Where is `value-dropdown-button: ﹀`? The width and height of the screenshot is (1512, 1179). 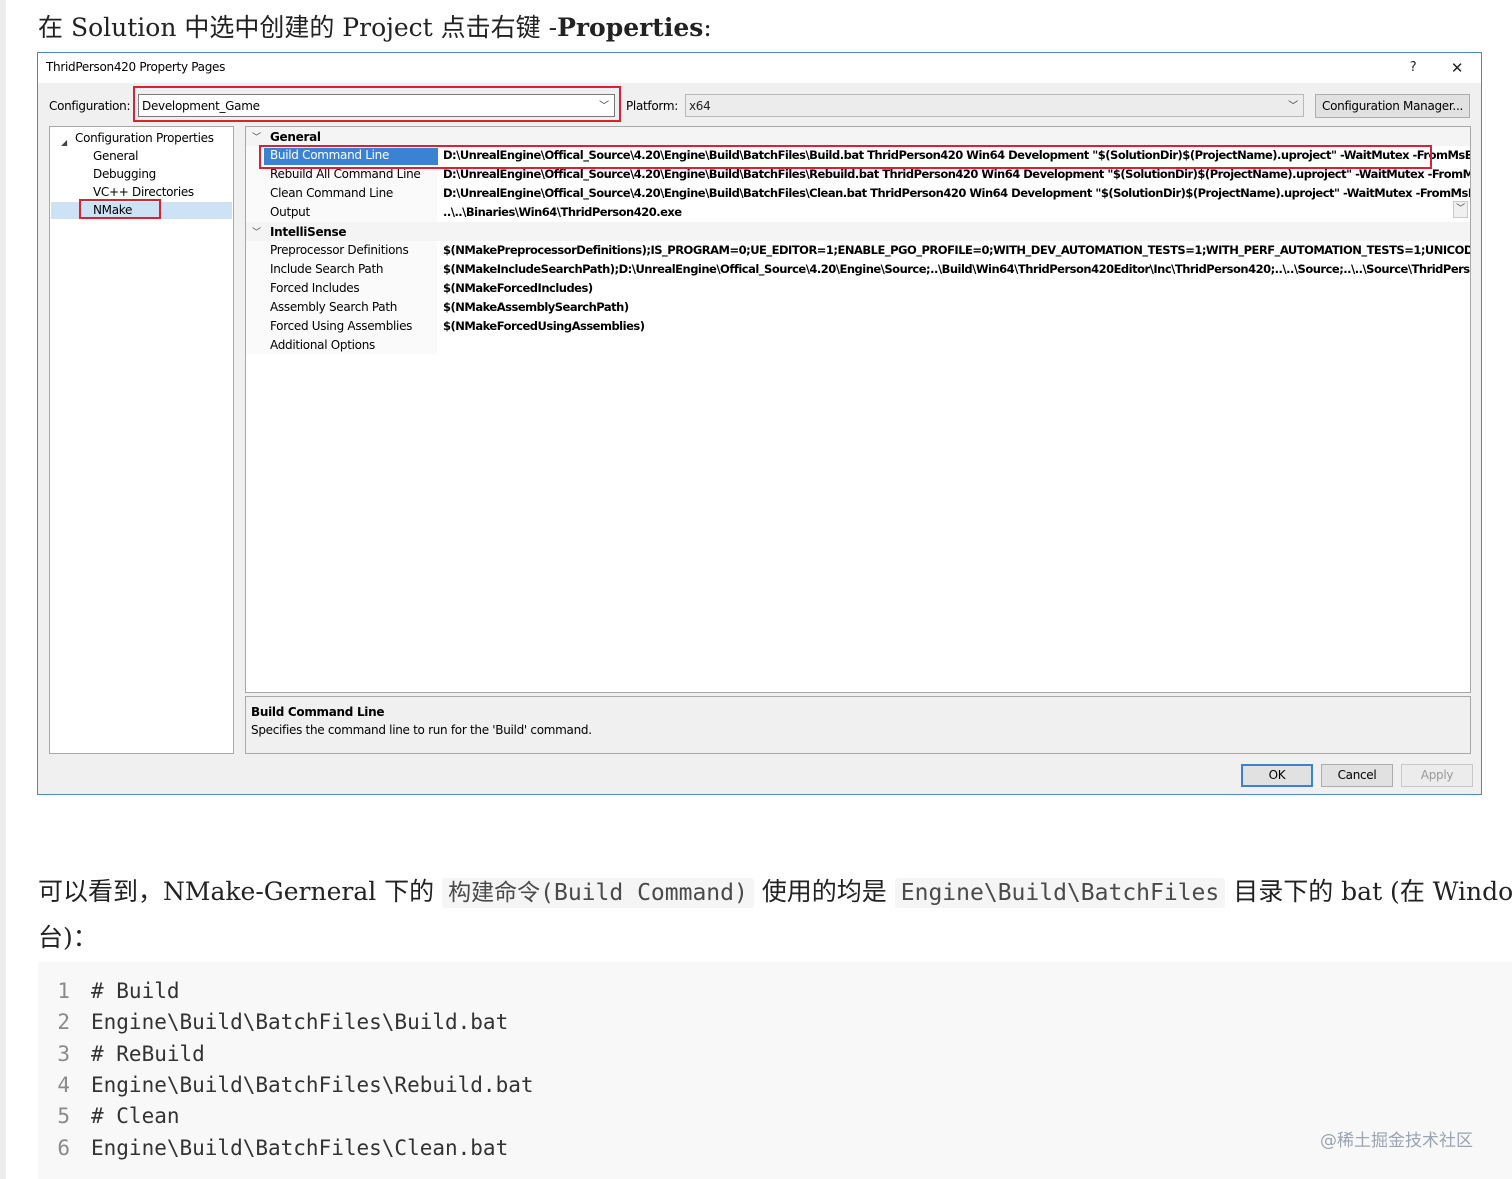 value-dropdown-button: ﹀ is located at coordinates (1460, 209).